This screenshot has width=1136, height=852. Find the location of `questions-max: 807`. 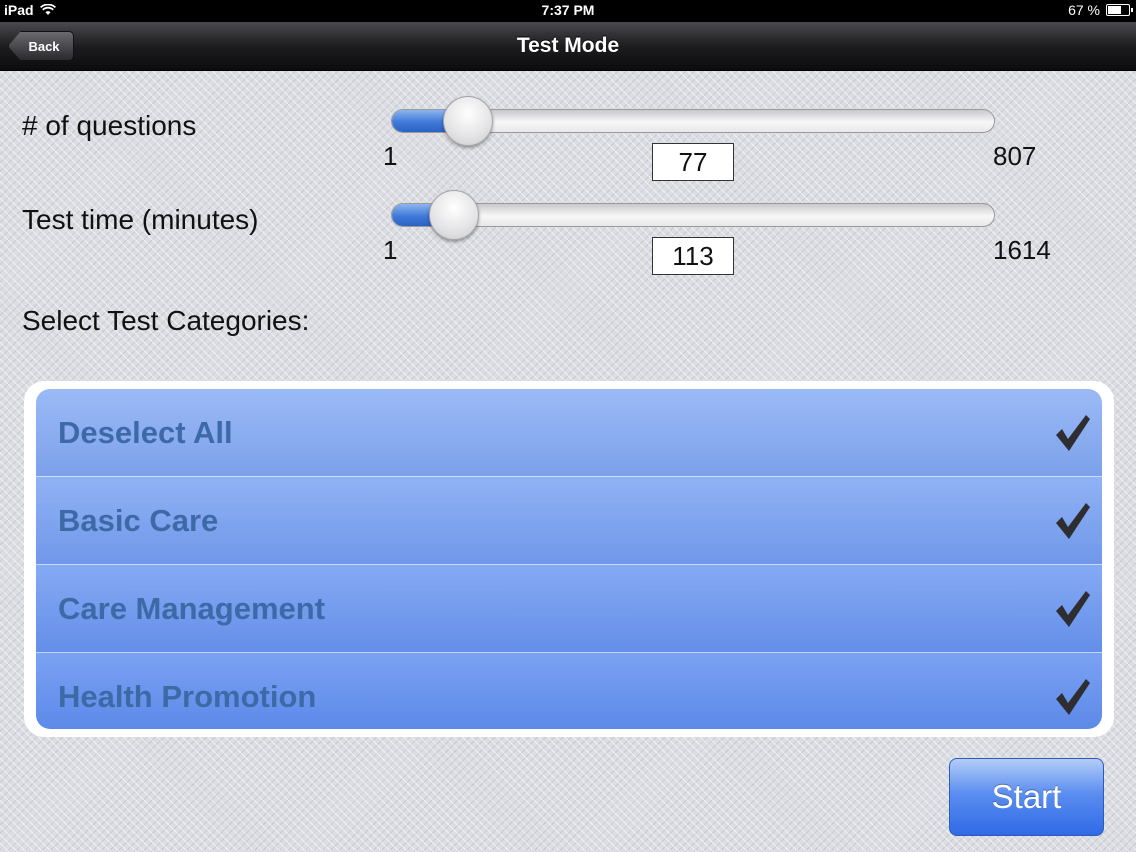

questions-max: 807 is located at coordinates (1015, 156).